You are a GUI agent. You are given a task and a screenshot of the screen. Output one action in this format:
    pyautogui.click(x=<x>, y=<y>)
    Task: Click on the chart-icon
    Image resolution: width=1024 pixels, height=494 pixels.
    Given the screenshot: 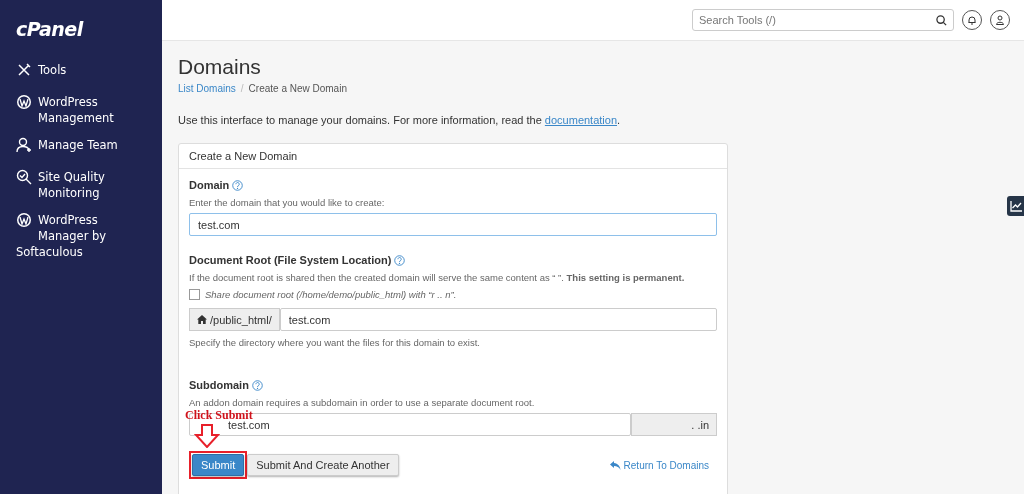 What is the action you would take?
    pyautogui.click(x=1015, y=206)
    